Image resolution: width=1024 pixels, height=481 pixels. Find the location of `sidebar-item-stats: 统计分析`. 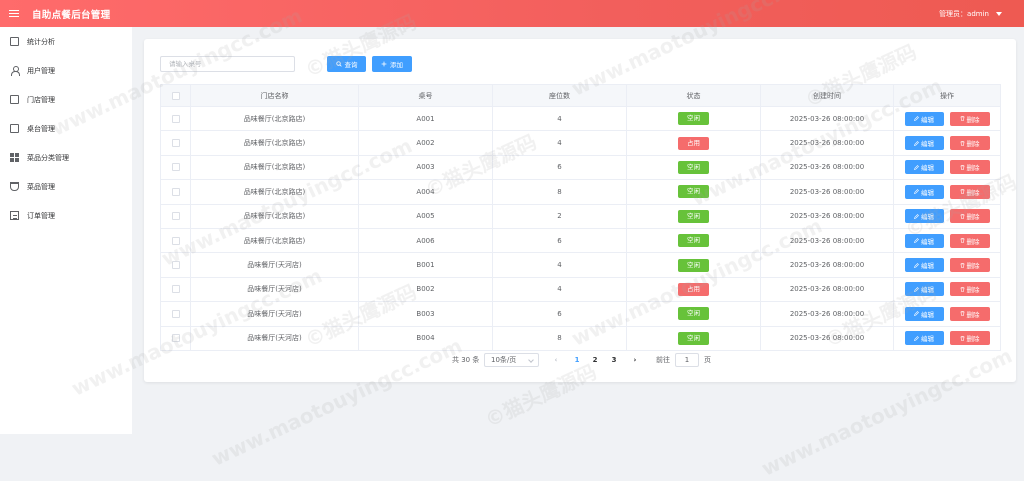

sidebar-item-stats: 统计分析 is located at coordinates (66, 41).